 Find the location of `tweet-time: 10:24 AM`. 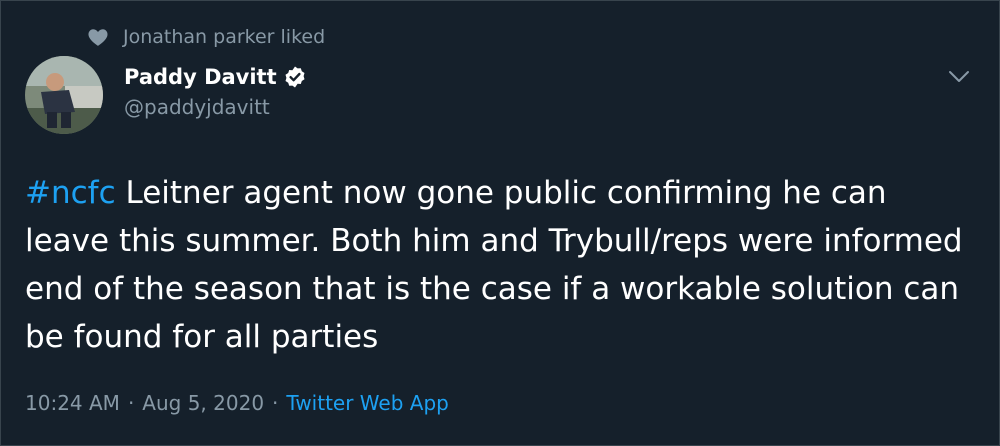

tweet-time: 10:24 AM is located at coordinates (72, 403).